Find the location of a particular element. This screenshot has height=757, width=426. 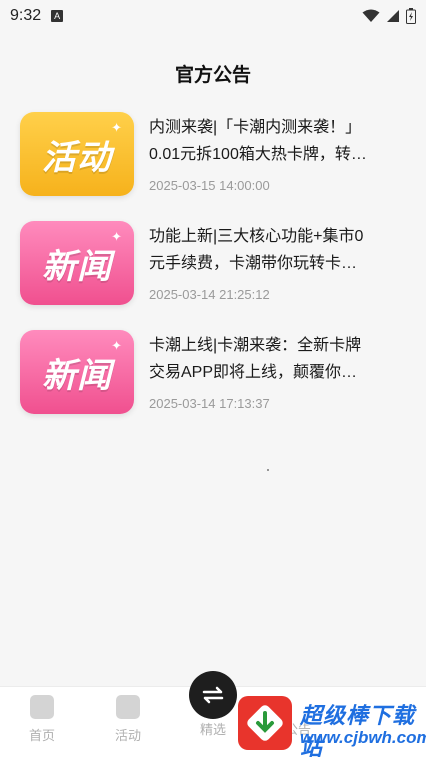

home-icon is located at coordinates (42, 707).